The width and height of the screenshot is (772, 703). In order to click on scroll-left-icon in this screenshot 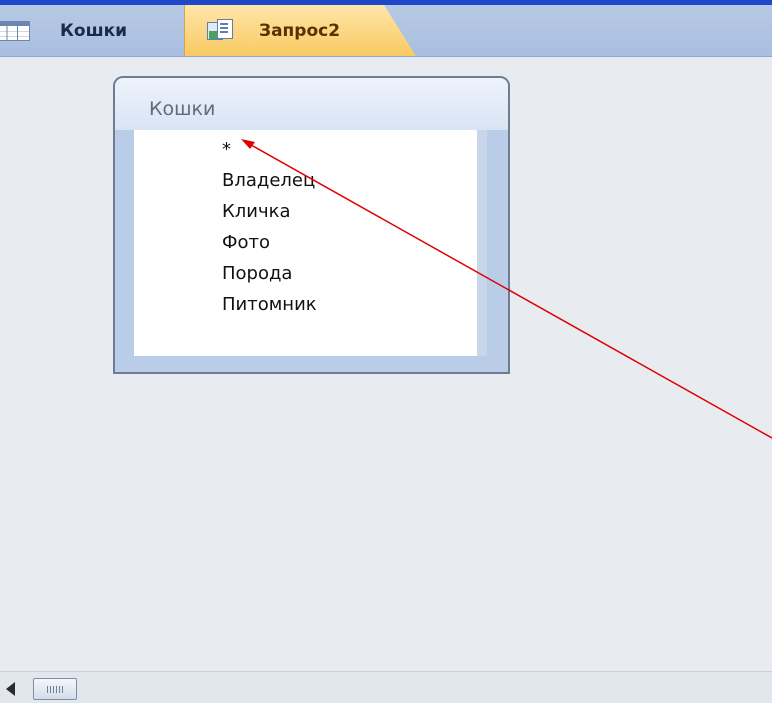, I will do `click(10, 689)`.